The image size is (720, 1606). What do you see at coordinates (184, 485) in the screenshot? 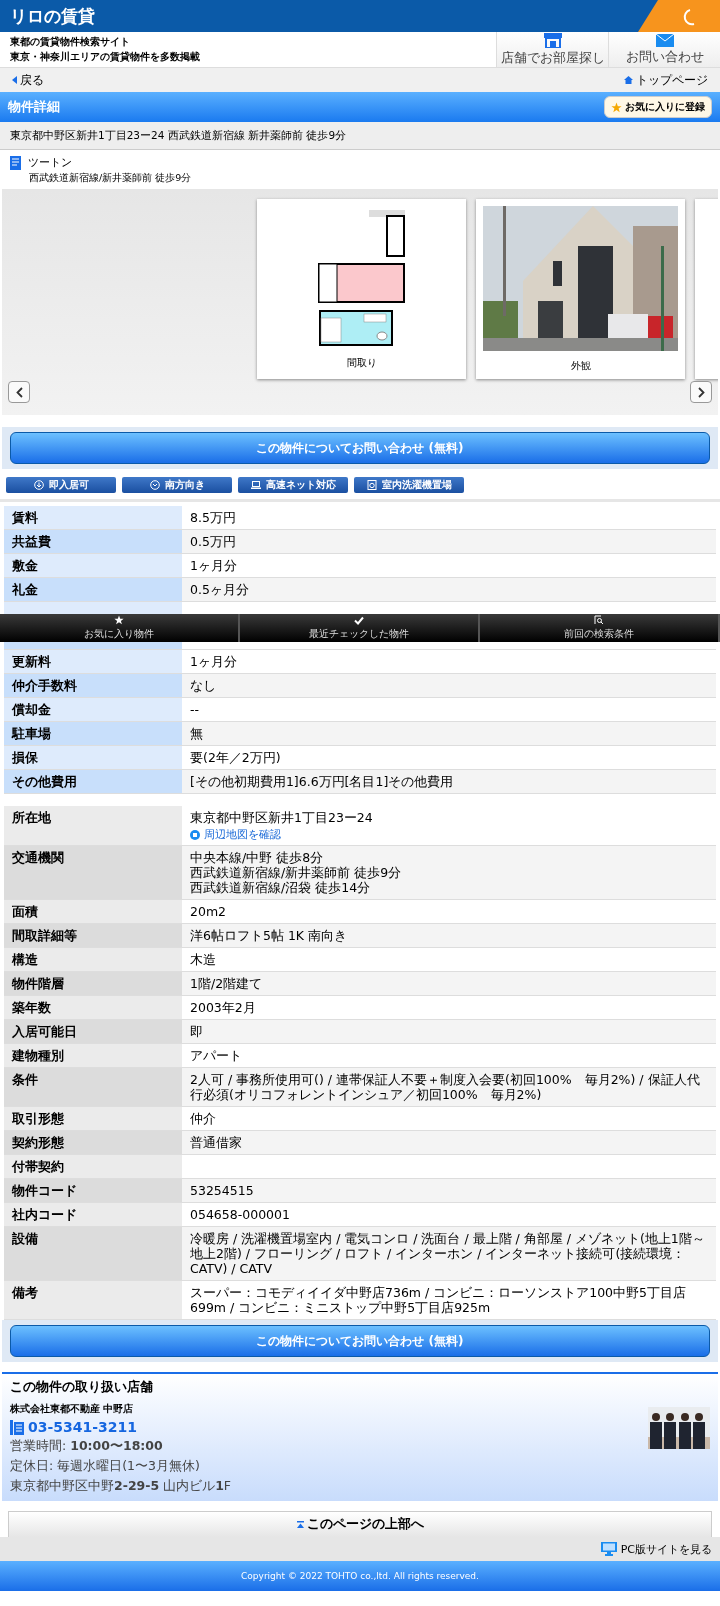
I see `feature-label: 南方向き` at bounding box center [184, 485].